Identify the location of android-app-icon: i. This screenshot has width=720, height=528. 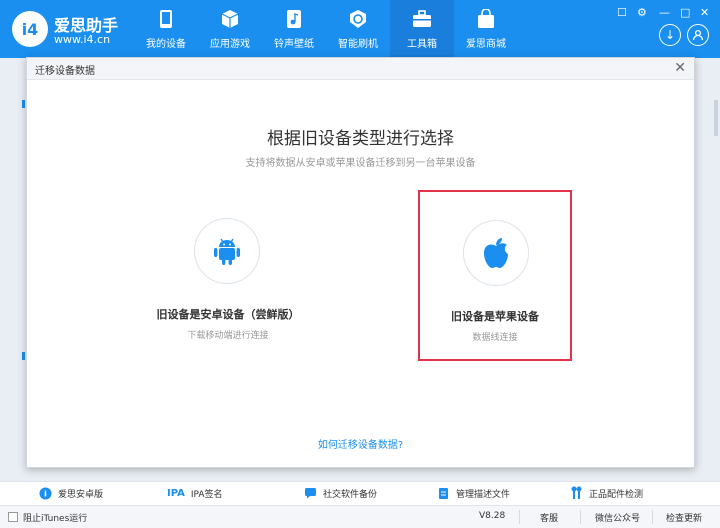
(45, 493).